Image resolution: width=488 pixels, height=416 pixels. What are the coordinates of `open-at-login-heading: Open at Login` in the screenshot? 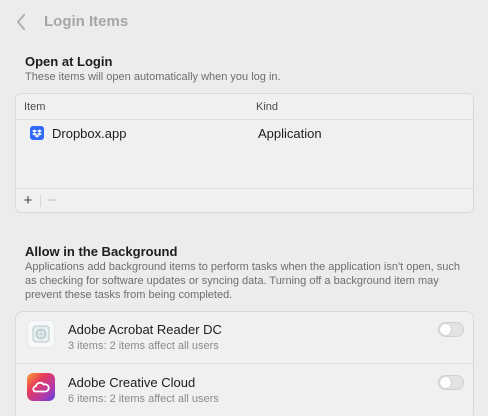 It's located at (69, 61).